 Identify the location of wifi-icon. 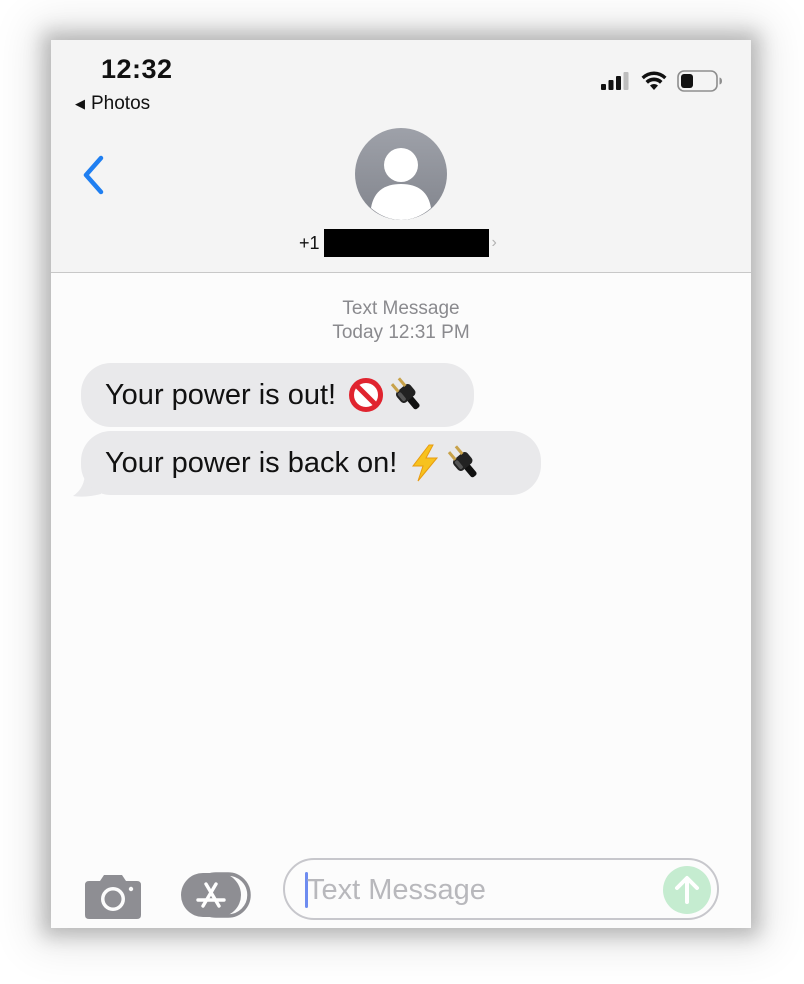
(654, 83).